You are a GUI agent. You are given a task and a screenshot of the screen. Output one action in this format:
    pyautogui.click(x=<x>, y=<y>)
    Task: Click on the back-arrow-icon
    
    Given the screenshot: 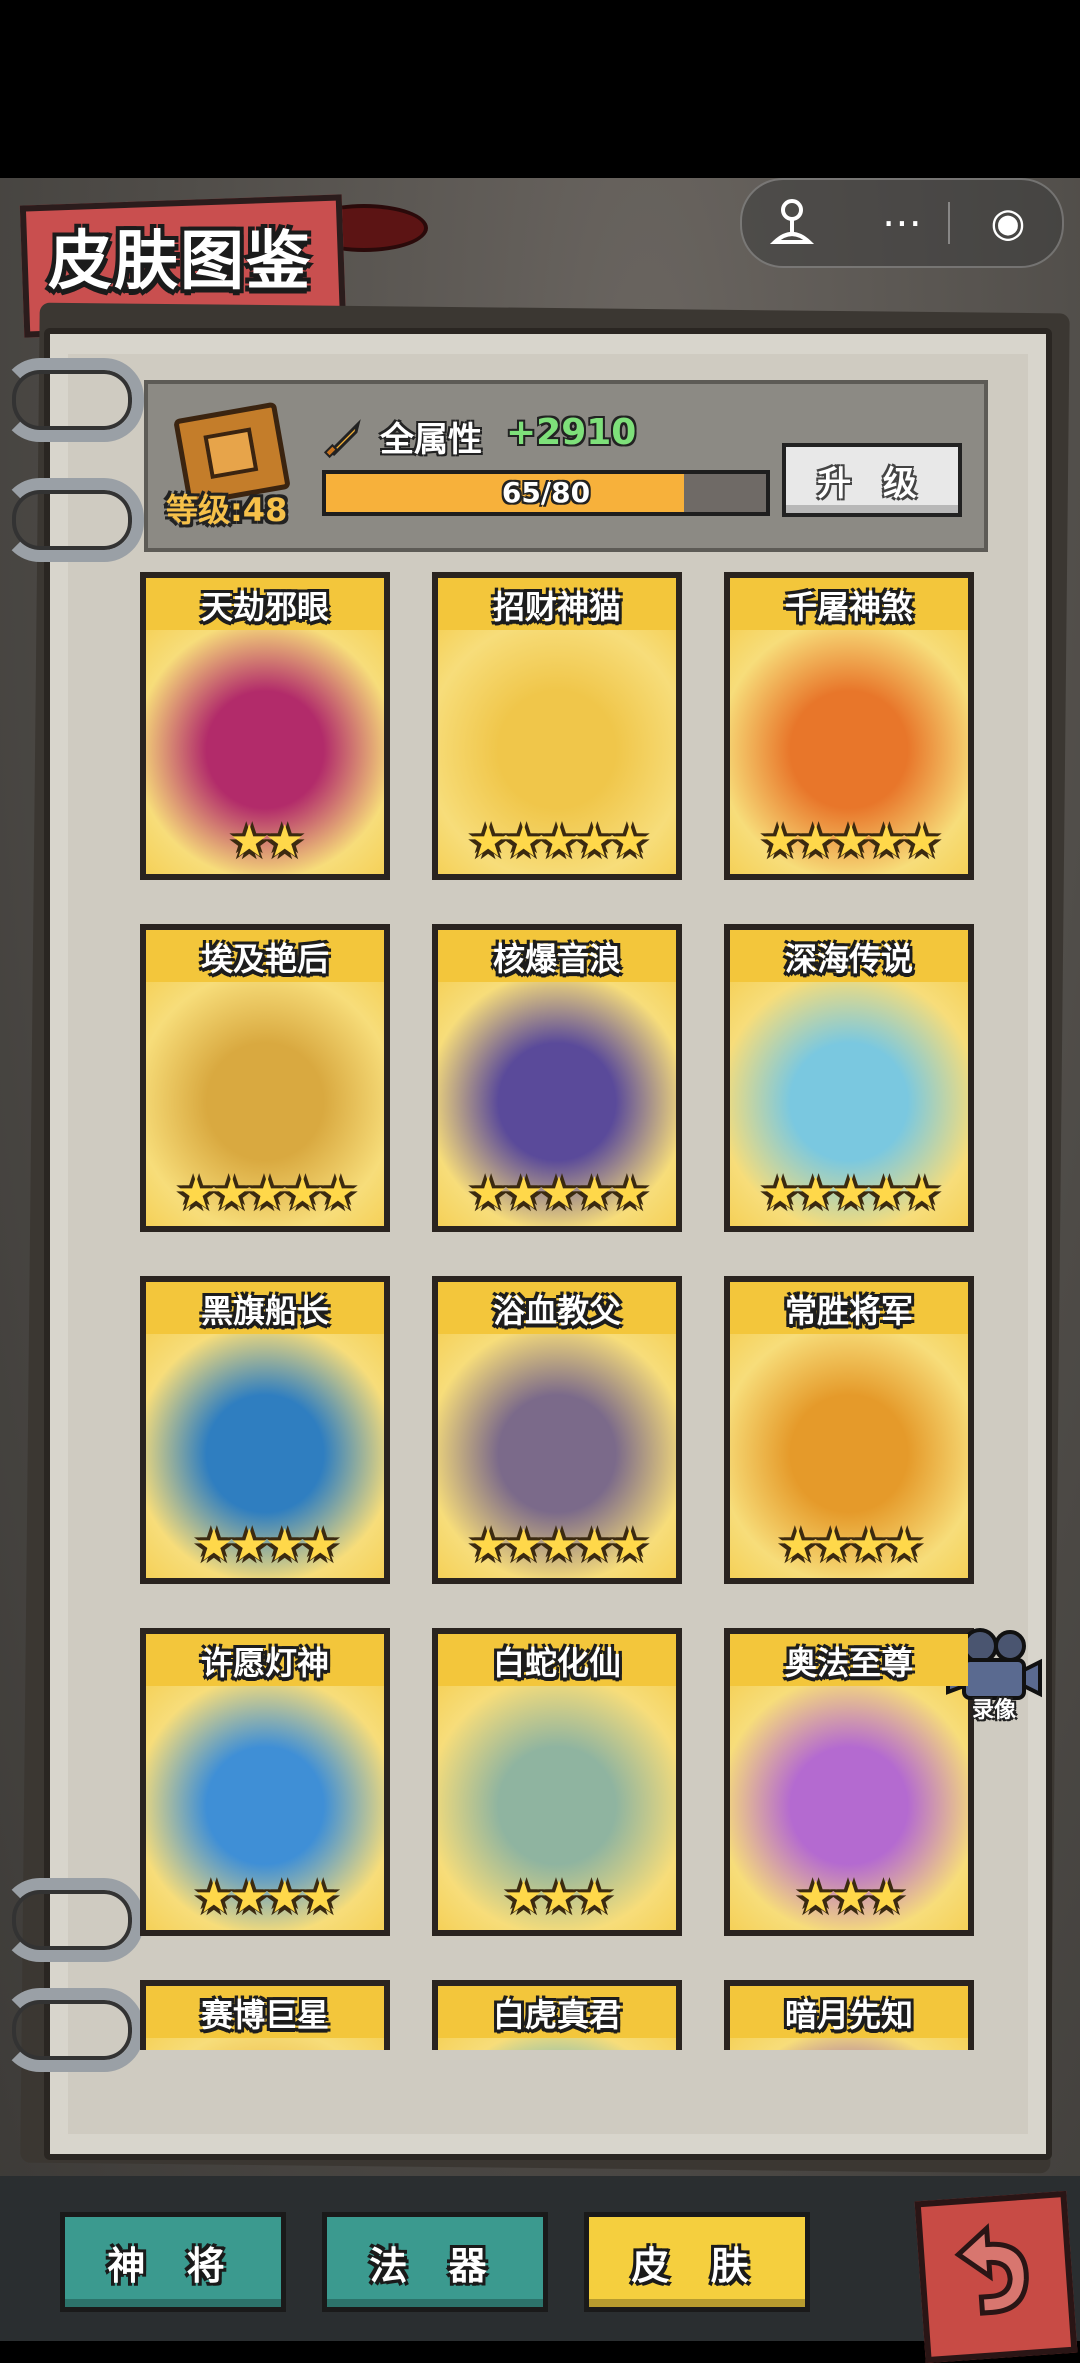 What is the action you would take?
    pyautogui.click(x=991, y=2269)
    